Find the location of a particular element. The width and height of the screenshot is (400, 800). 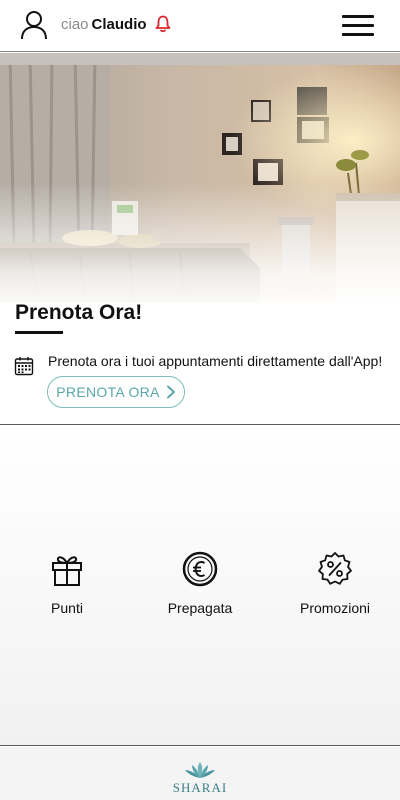

prepagata-button: Prepagata is located at coordinates (200, 583).